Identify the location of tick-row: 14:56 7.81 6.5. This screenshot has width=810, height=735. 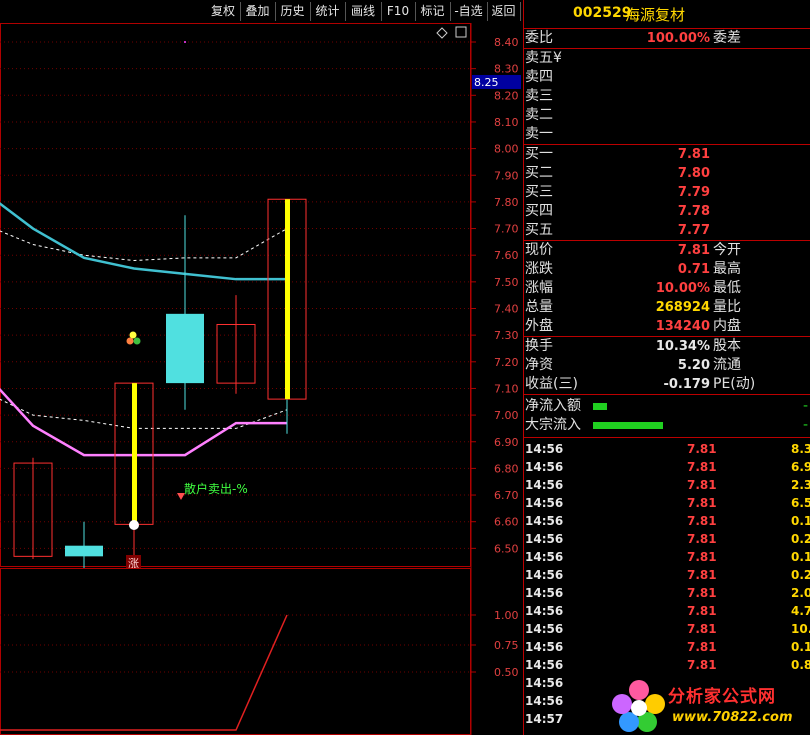
(666, 503).